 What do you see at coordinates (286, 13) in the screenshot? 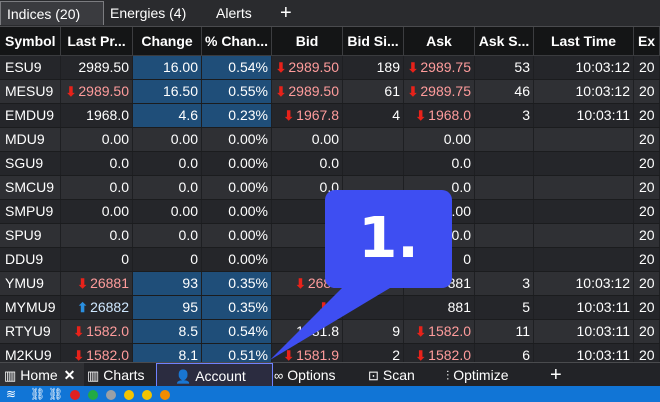
I see `add-tab-button: +` at bounding box center [286, 13].